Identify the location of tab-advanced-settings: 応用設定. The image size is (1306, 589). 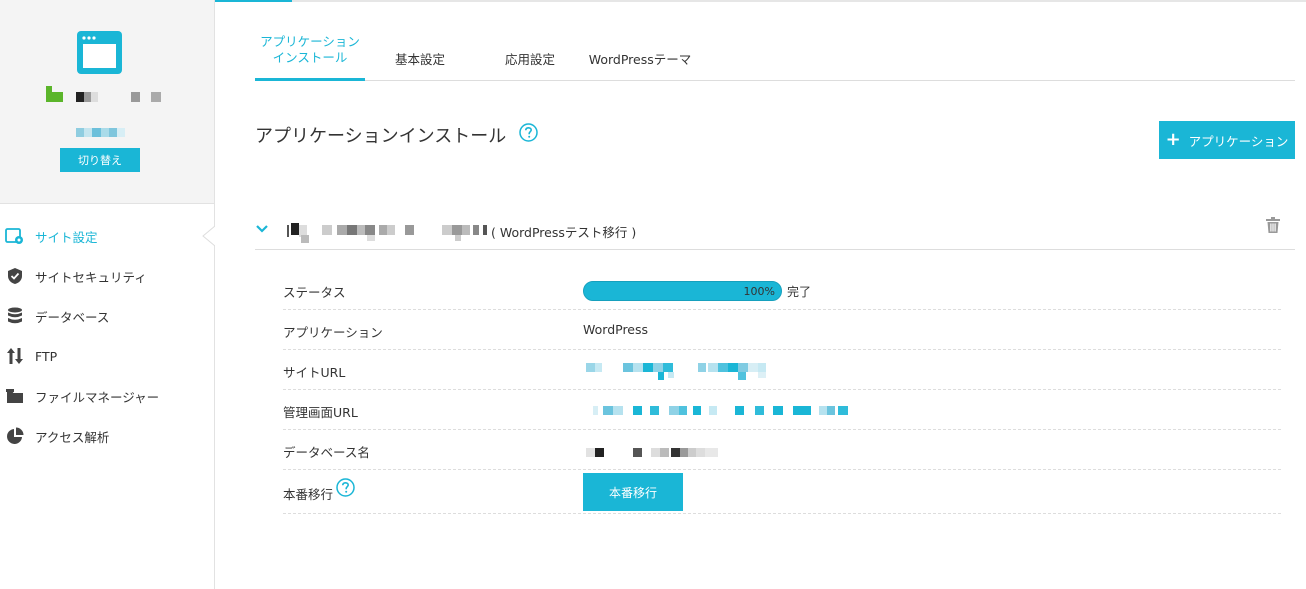
(530, 55).